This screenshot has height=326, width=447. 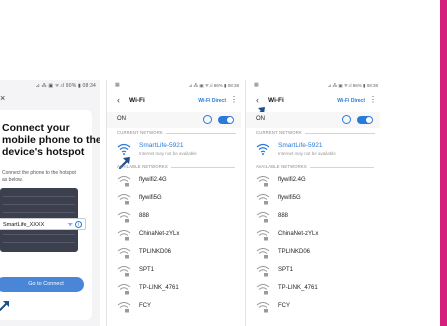 I want to click on network-name: flywifi5G, so click(x=289, y=198).